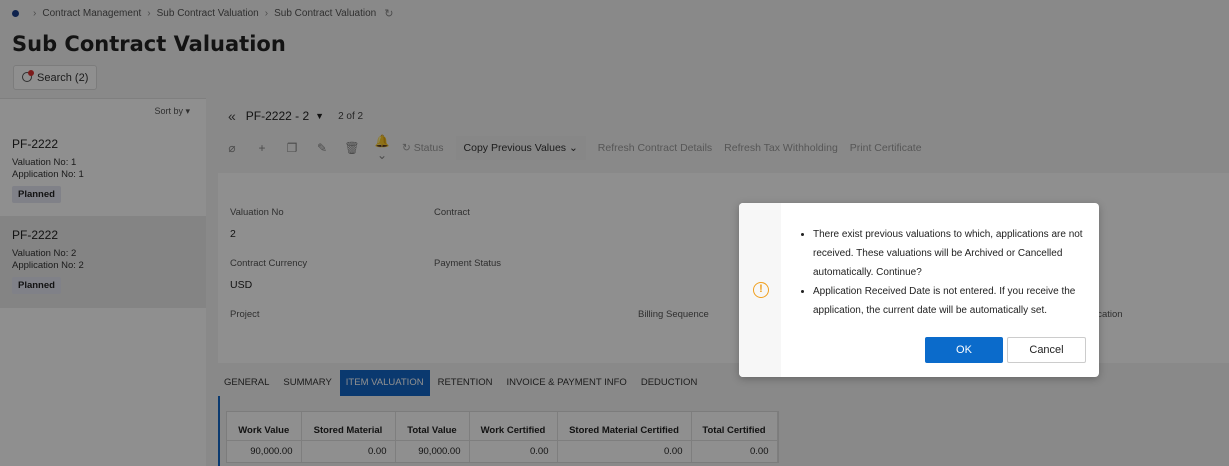 The height and width of the screenshot is (466, 1229). I want to click on dialog-icon-column: !, so click(760, 290).